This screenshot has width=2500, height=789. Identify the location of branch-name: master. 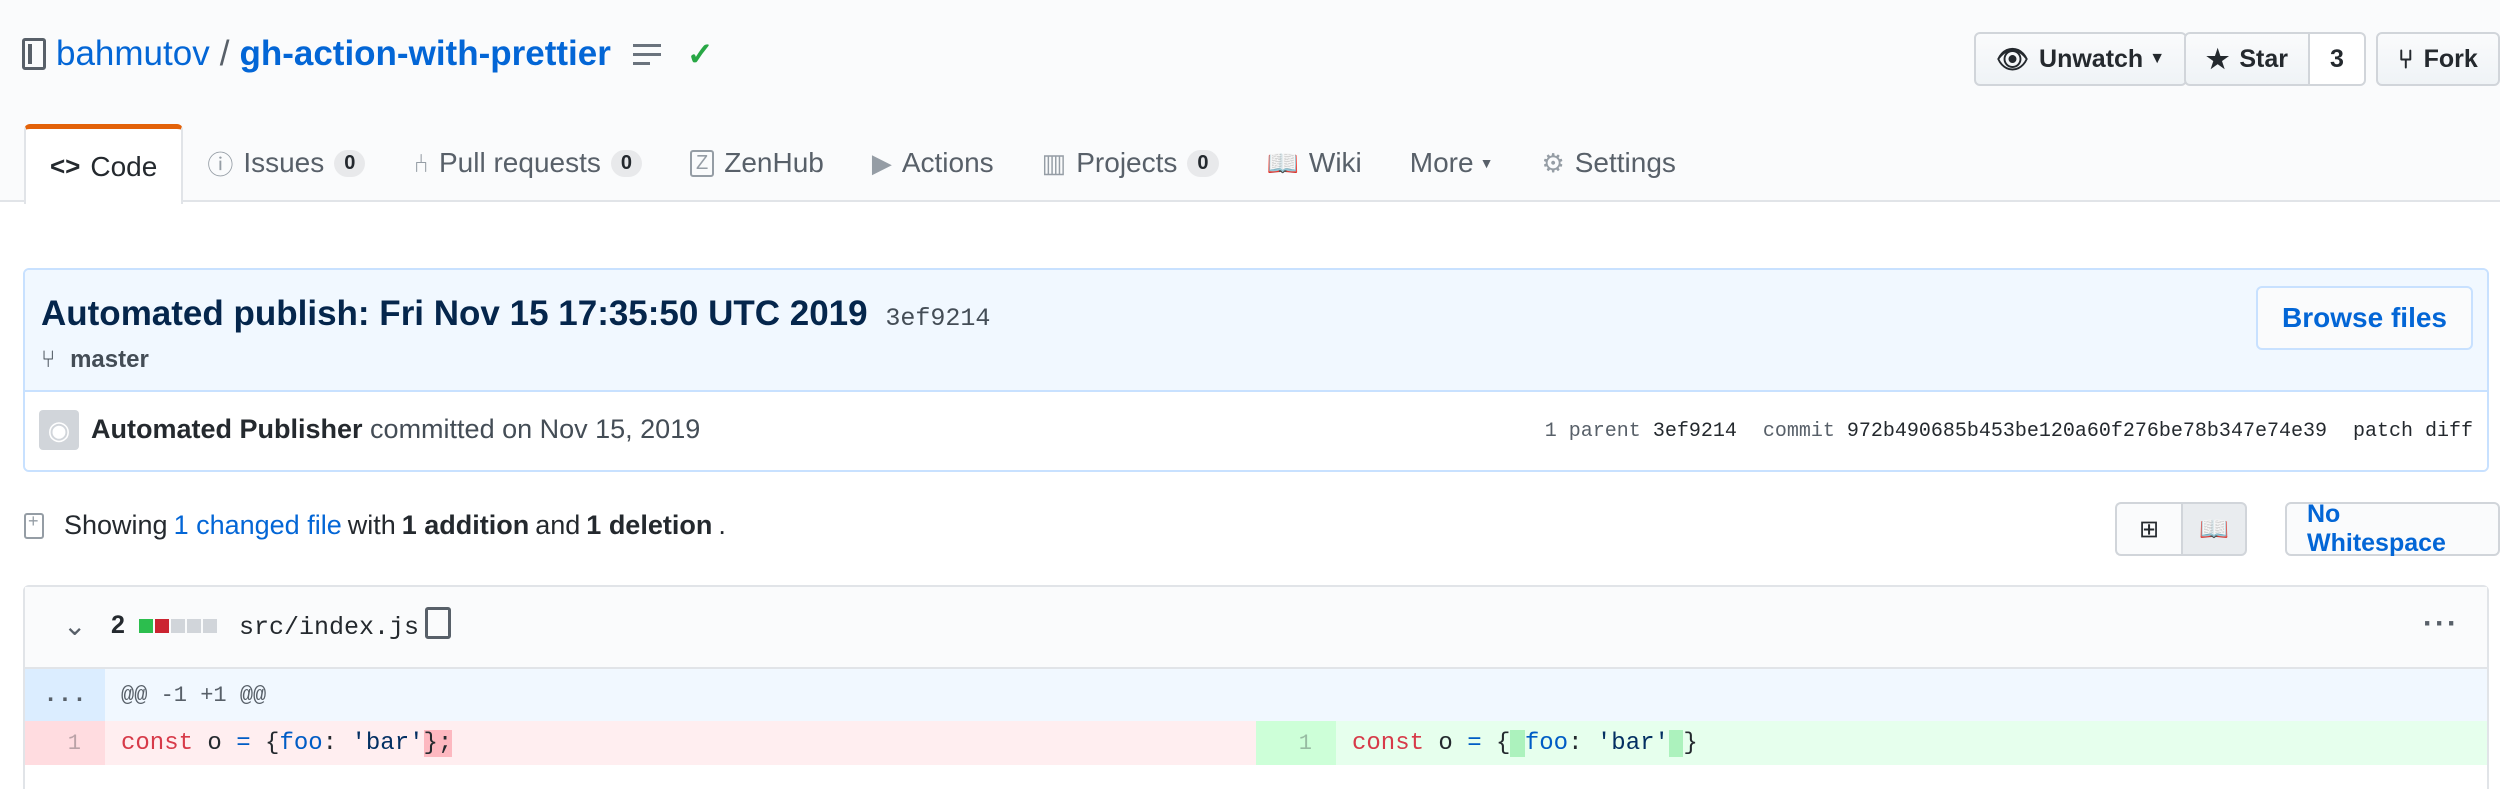
(109, 359).